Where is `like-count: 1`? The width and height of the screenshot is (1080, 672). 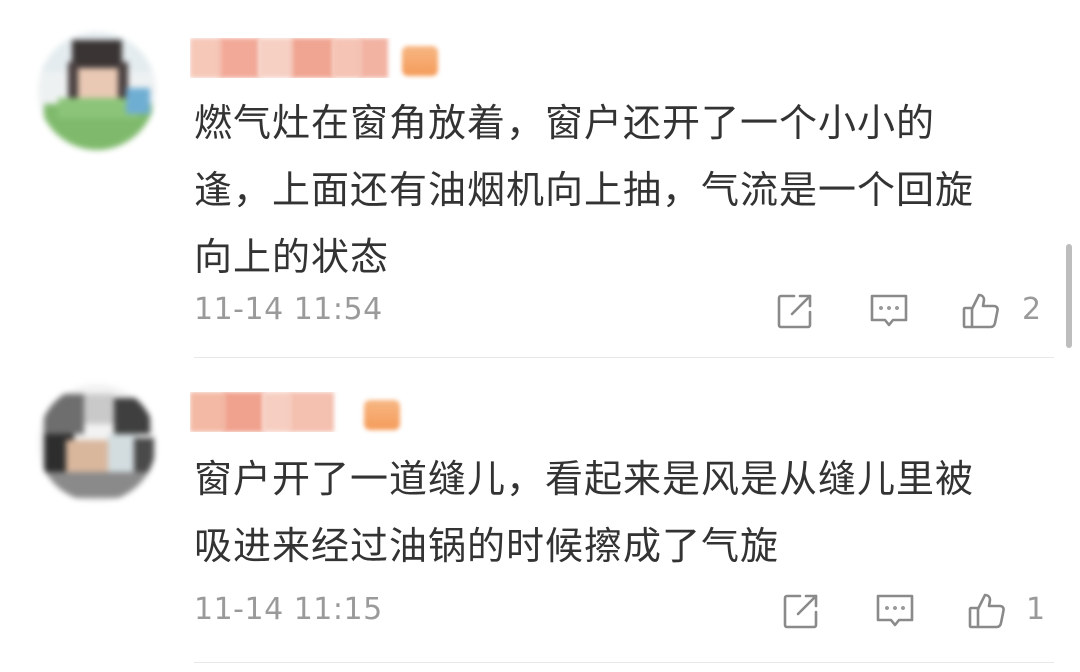 like-count: 1 is located at coordinates (1036, 609).